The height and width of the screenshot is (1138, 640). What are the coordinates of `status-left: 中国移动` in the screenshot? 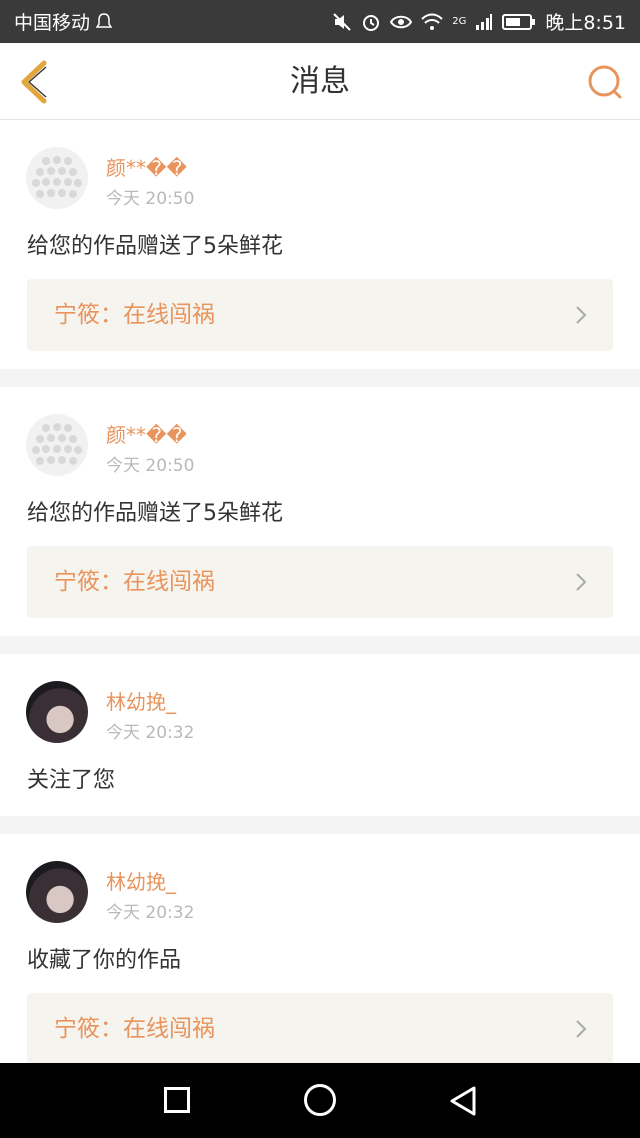 It's located at (63, 21).